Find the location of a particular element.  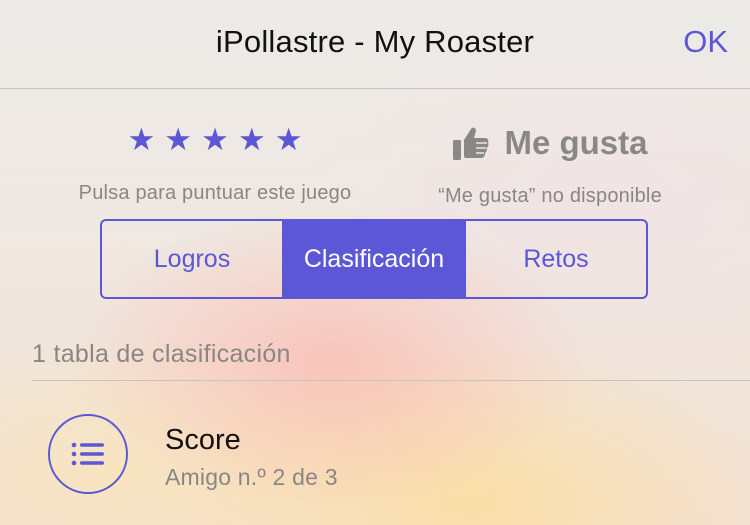

rating-section: ★ ★ ★ ★ ★ Pulsa para puntuar este juego is located at coordinates (215, 162).